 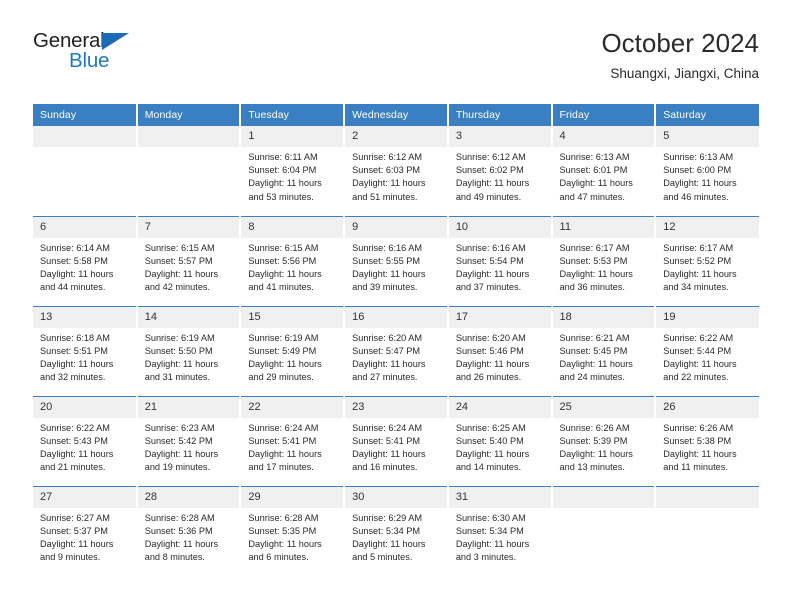 What do you see at coordinates (707, 497) in the screenshot?
I see `day-number` at bounding box center [707, 497].